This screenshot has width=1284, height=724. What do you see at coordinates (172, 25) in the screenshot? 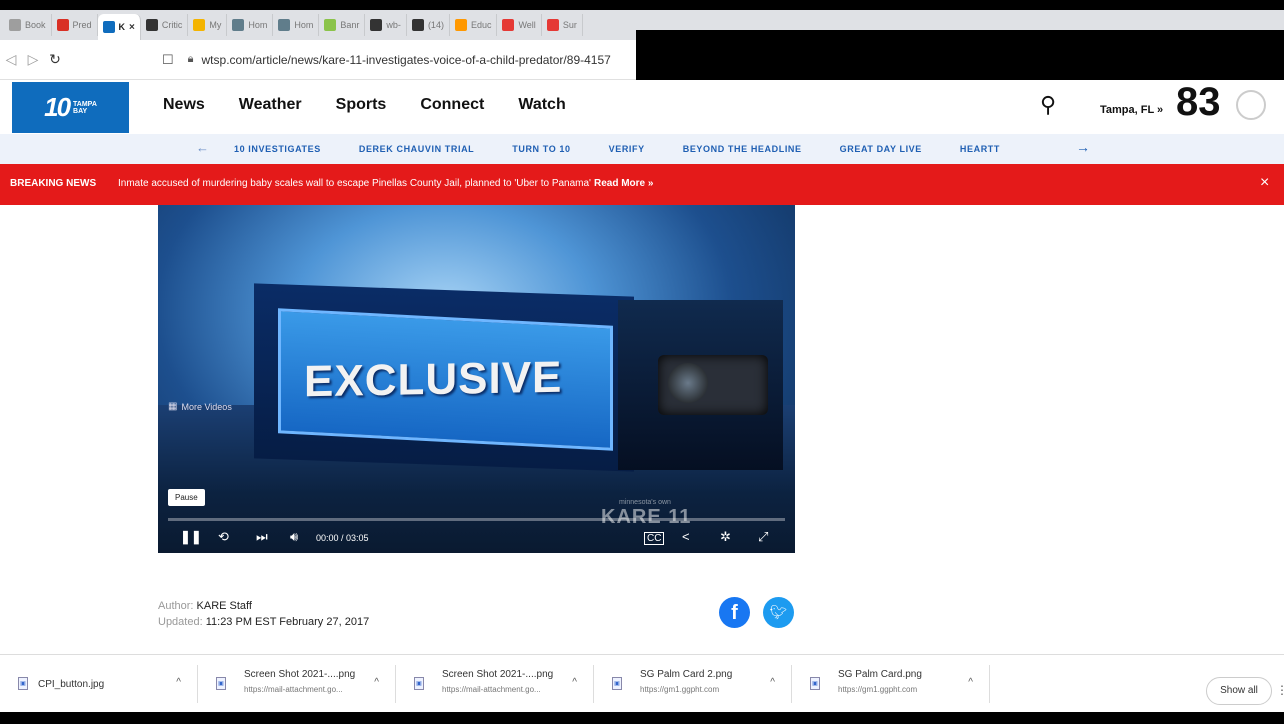
I see `tab-label: Critic` at bounding box center [172, 25].